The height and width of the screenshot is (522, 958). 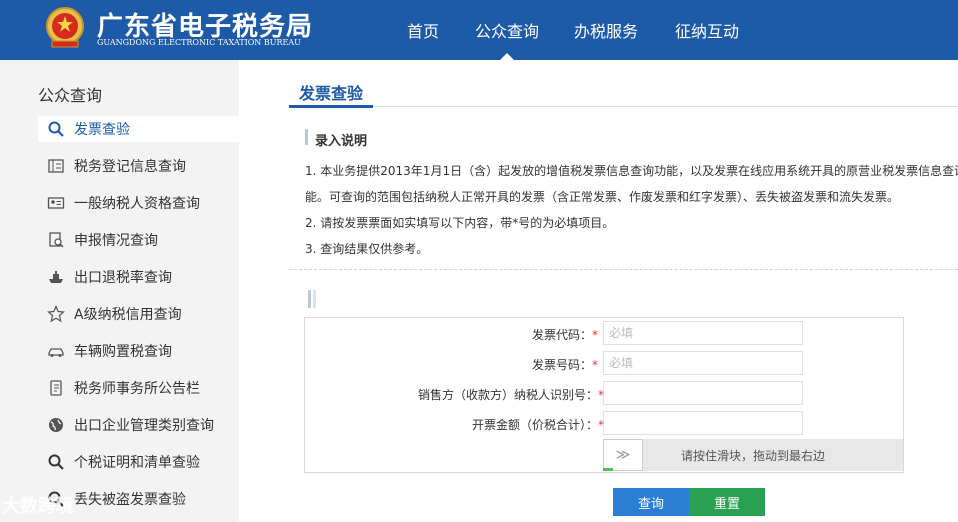 I want to click on star-icon, so click(x=56, y=314).